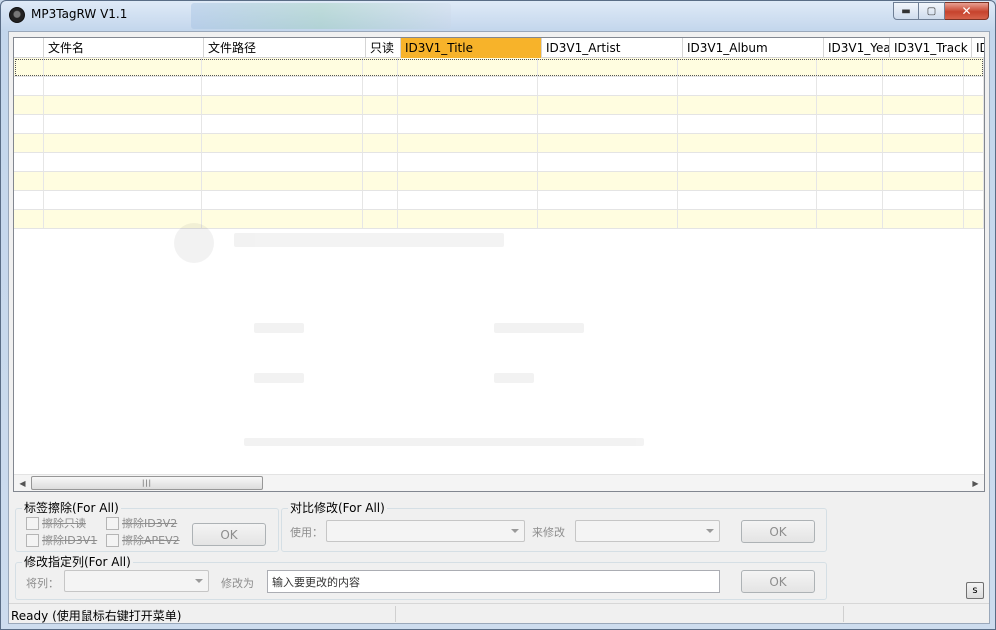  I want to click on maximize-button: ▢, so click(932, 11).